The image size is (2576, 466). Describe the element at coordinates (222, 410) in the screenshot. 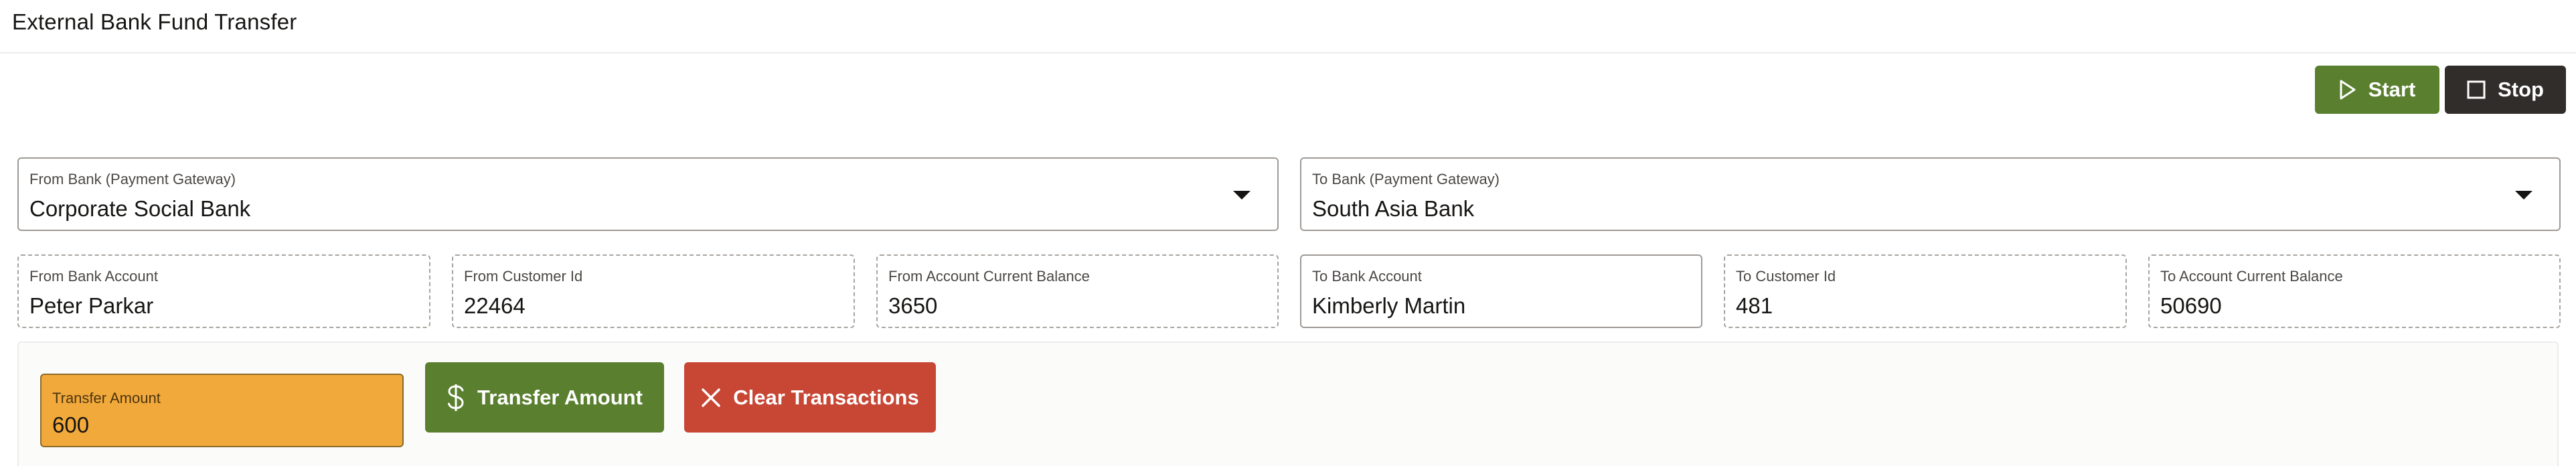

I see `transfer-amount-input: Transfer Amount 600` at that location.